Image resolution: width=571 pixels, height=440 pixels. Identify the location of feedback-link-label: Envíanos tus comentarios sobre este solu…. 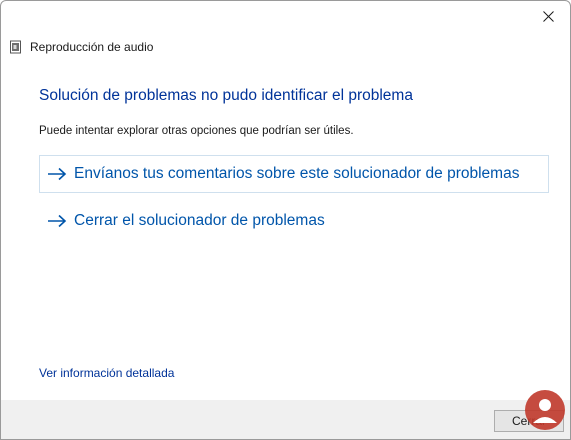
(297, 173).